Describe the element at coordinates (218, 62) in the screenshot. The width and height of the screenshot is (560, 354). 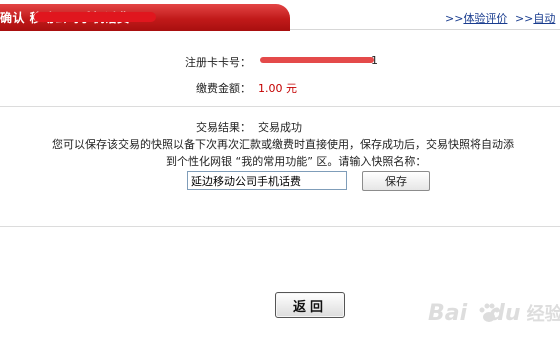
I see `card-number-label: 注册卡卡号：` at that location.